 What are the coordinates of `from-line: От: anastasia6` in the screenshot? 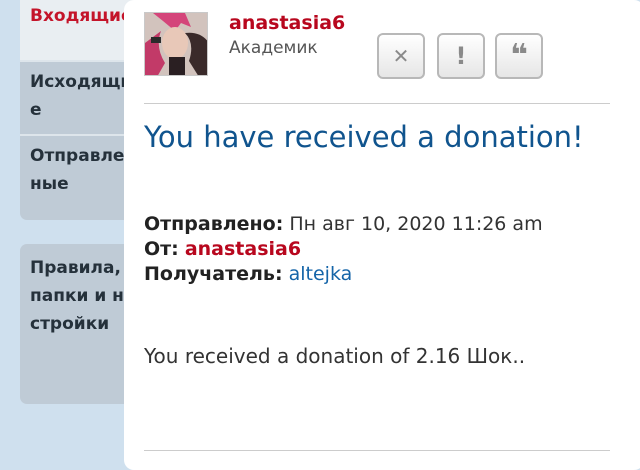 It's located at (369, 249).